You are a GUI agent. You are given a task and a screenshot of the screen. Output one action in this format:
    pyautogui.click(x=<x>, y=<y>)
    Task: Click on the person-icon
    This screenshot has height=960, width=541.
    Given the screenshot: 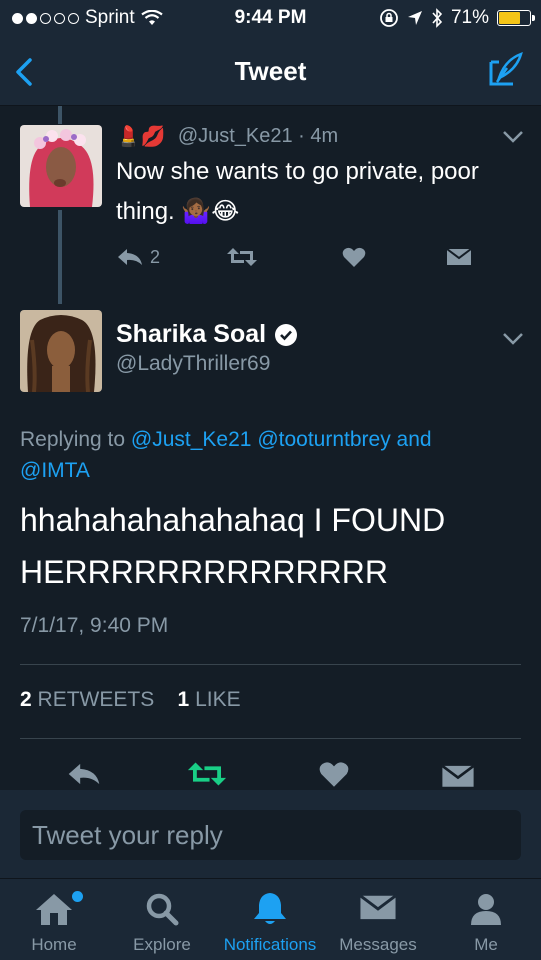 What is the action you would take?
    pyautogui.click(x=486, y=909)
    